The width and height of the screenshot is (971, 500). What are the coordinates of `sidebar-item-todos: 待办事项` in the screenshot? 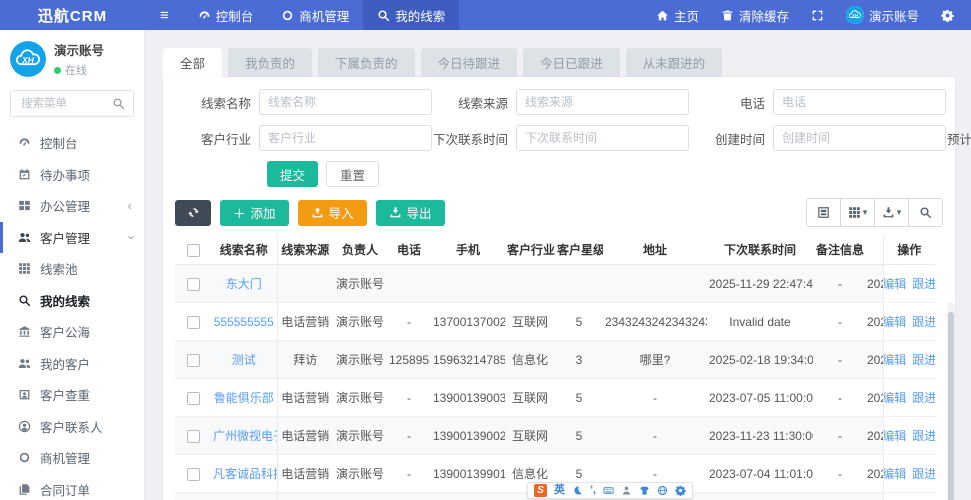 It's located at (72, 175).